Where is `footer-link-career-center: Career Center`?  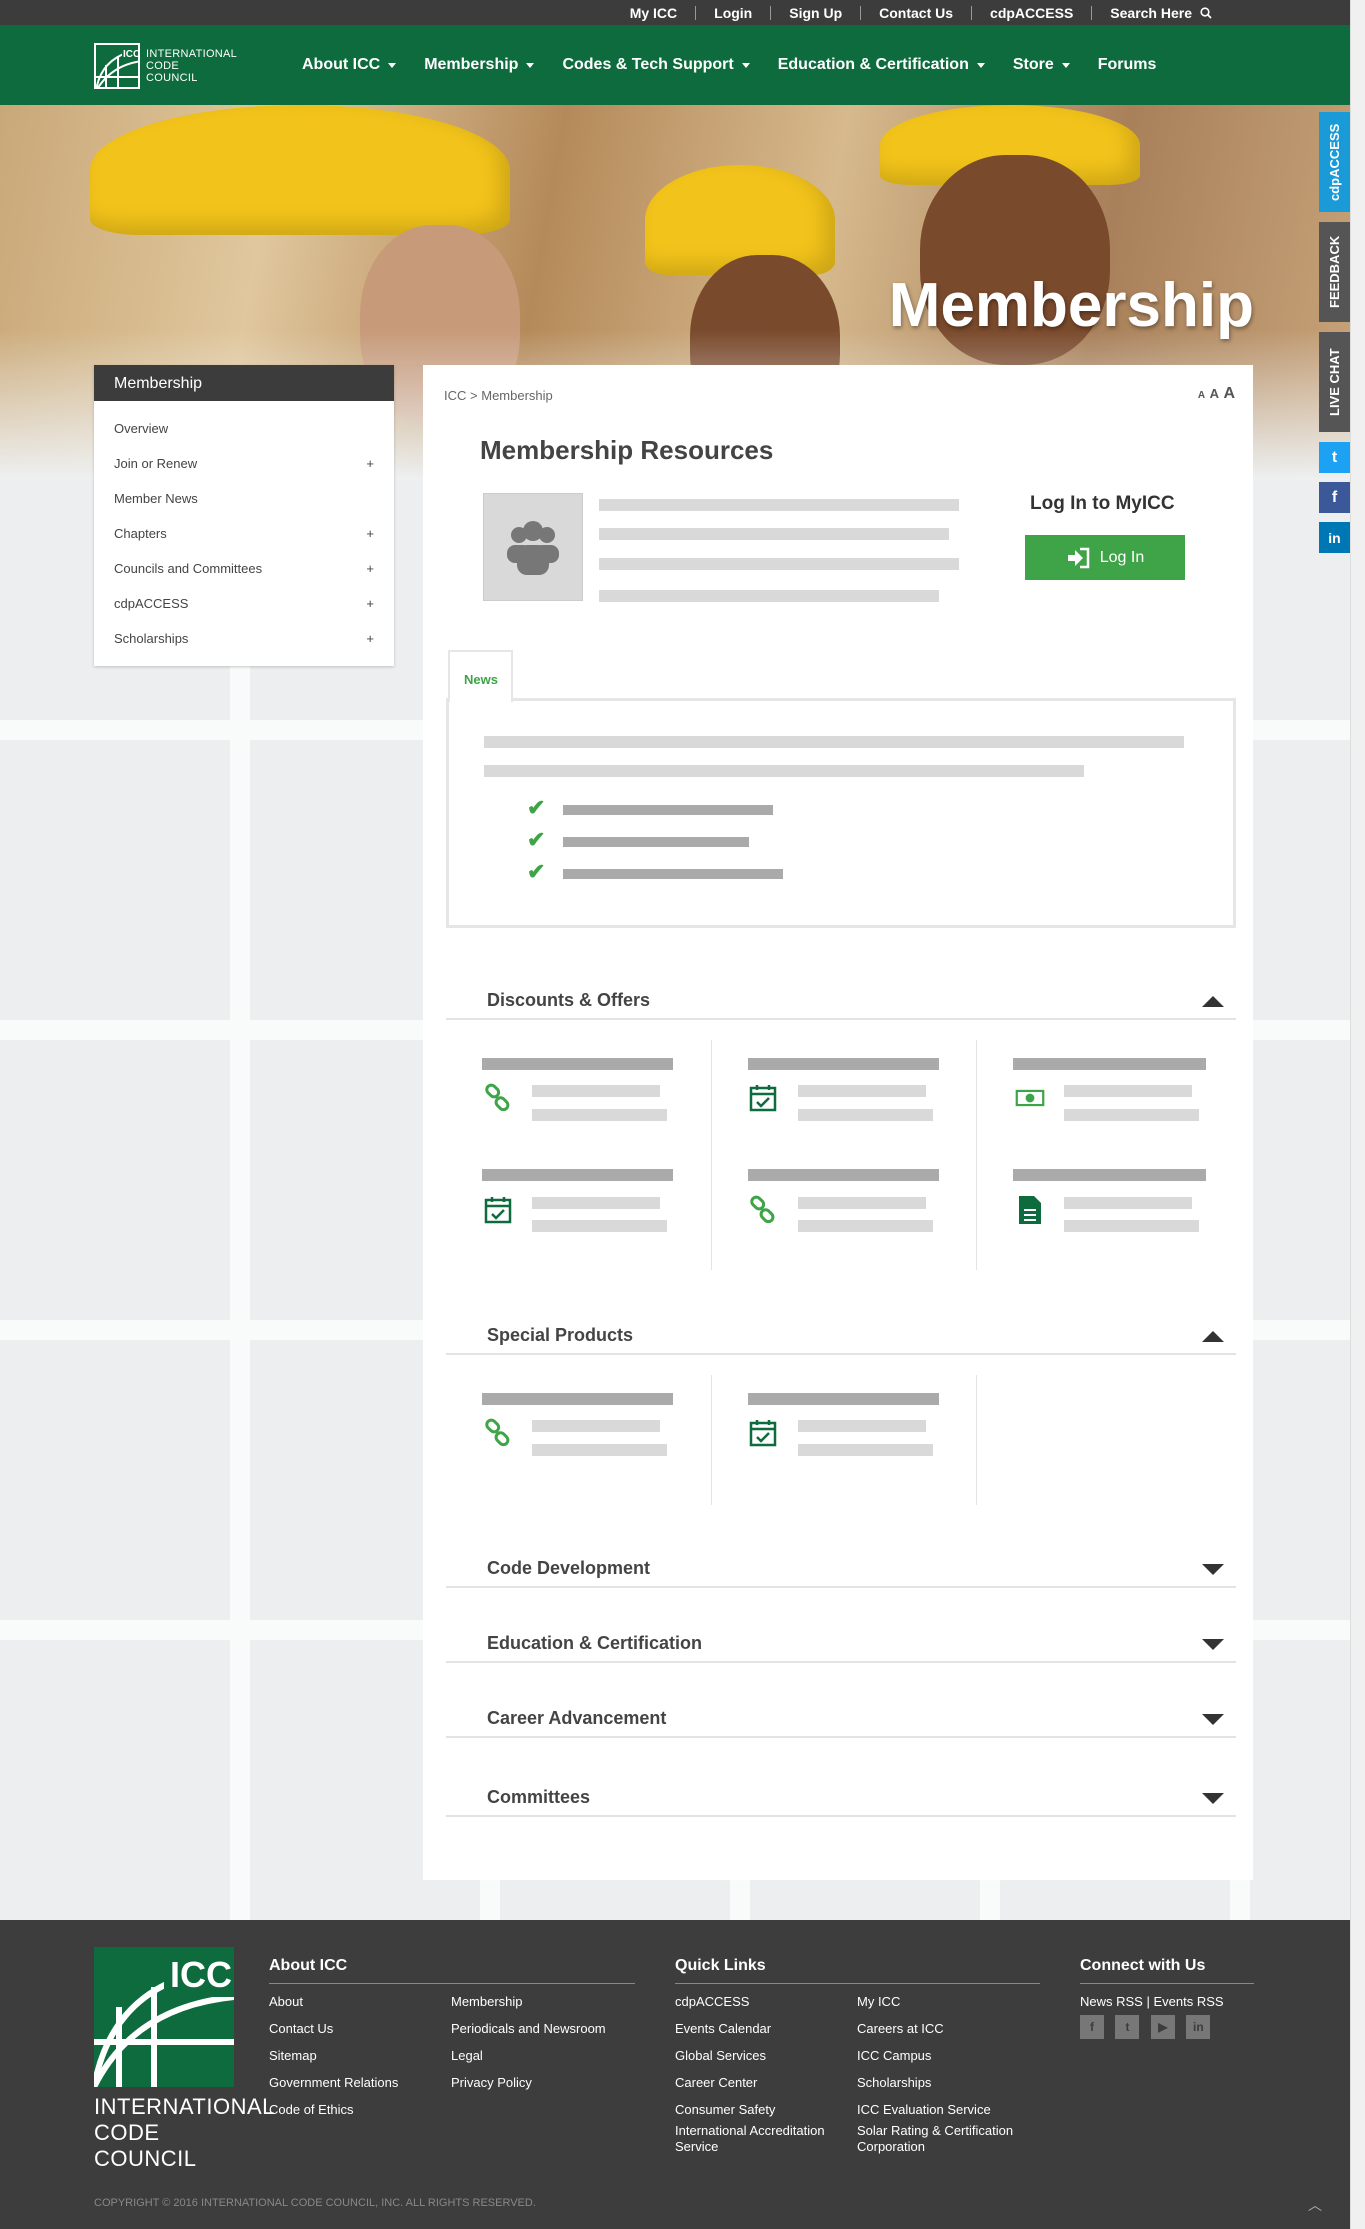 footer-link-career-center: Career Center is located at coordinates (766, 2083).